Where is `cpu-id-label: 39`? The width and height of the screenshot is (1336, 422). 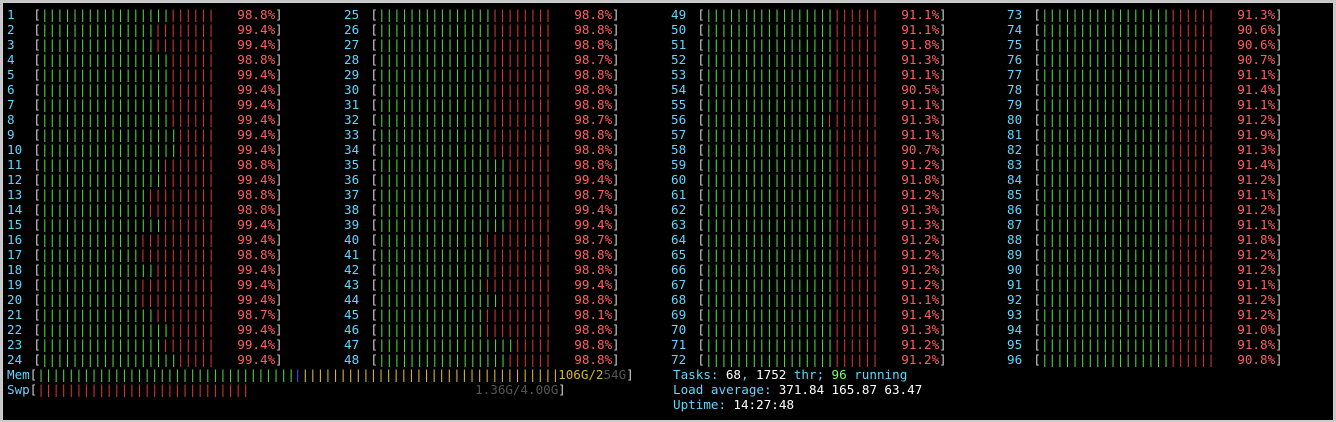 cpu-id-label: 39 is located at coordinates (352, 224).